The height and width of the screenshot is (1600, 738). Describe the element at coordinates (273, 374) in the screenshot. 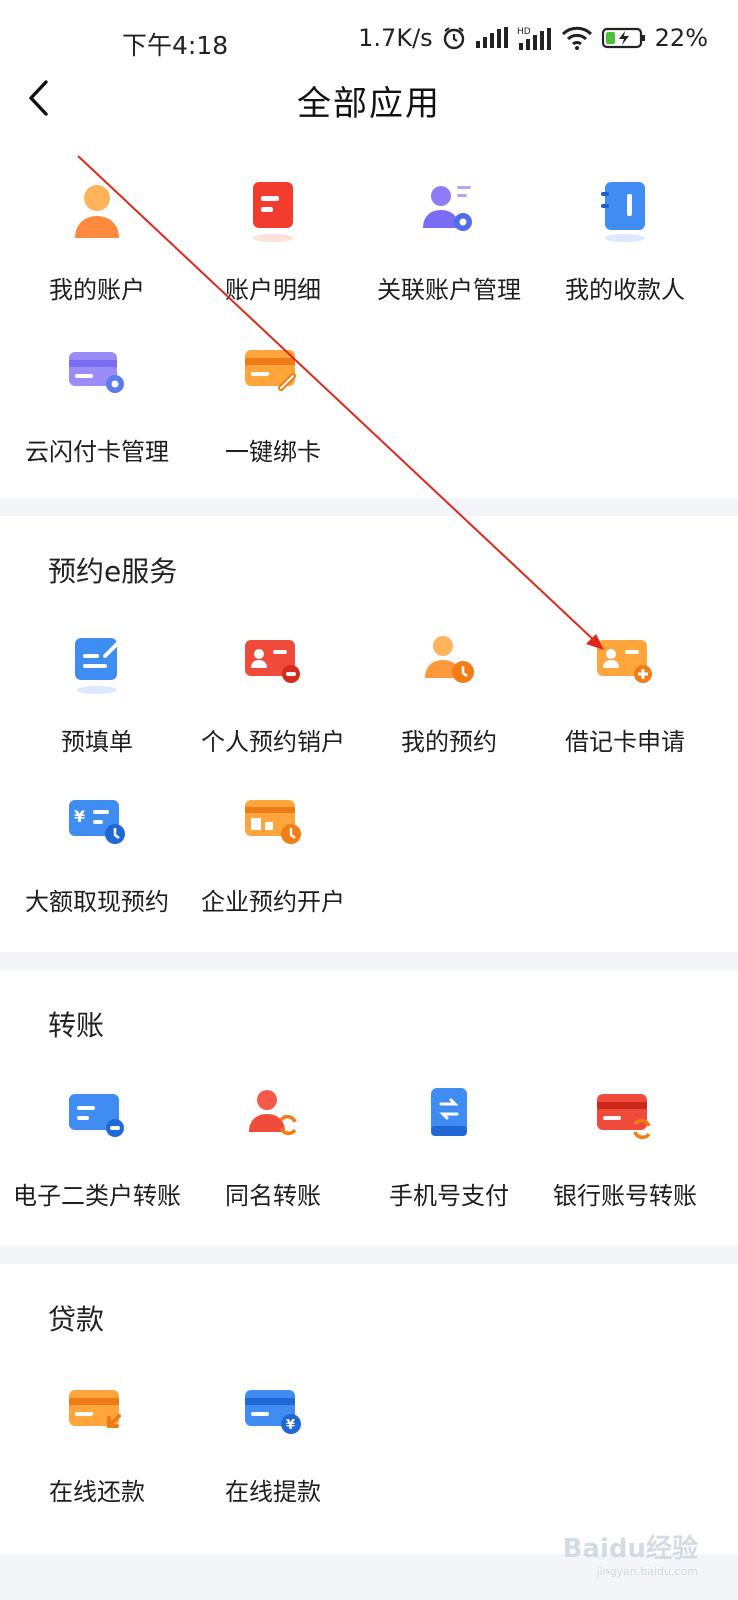

I see `card-link-icon` at that location.